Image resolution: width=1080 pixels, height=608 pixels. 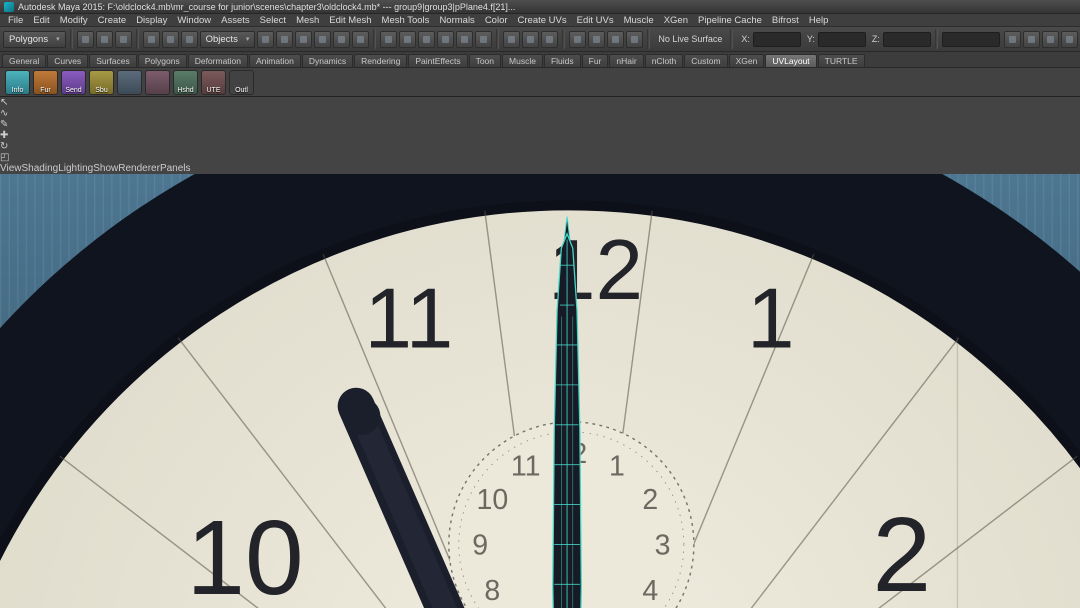 I want to click on select-tool-icon: ↖, so click(x=540, y=102).